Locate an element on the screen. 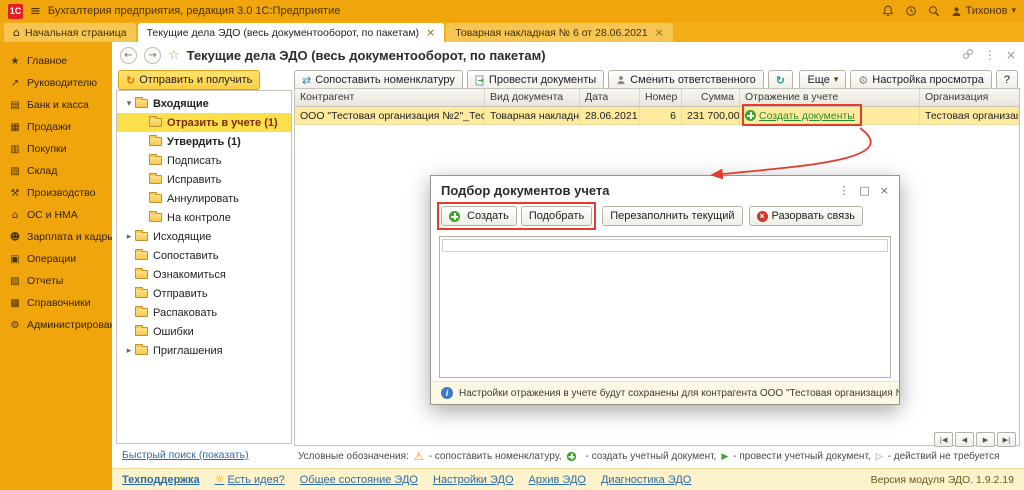 The height and width of the screenshot is (490, 1024). pager-last-button: ▶| is located at coordinates (1006, 439).